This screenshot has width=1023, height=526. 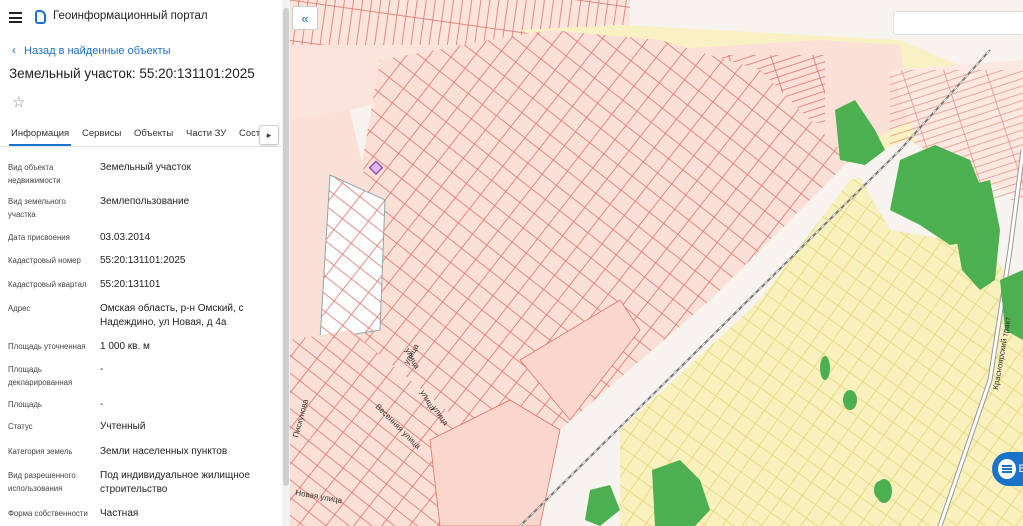 I want to click on attribute-label: Вид разрешенного использования, so click(x=42, y=482).